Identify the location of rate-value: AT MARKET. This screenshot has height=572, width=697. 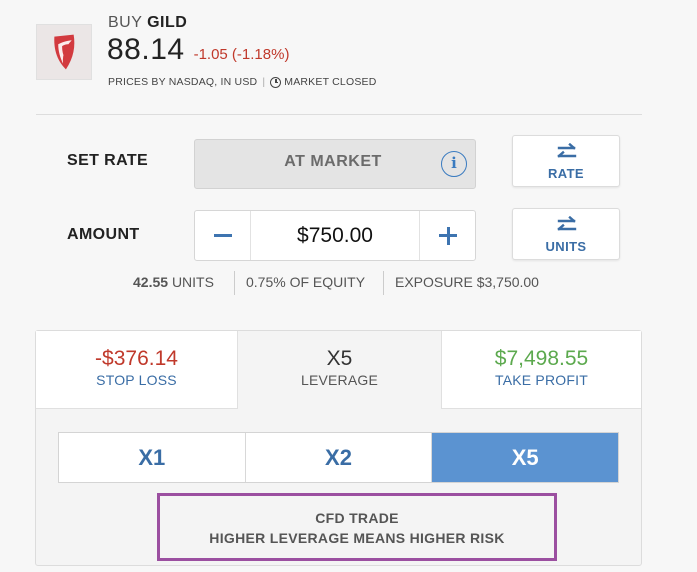
(333, 161).